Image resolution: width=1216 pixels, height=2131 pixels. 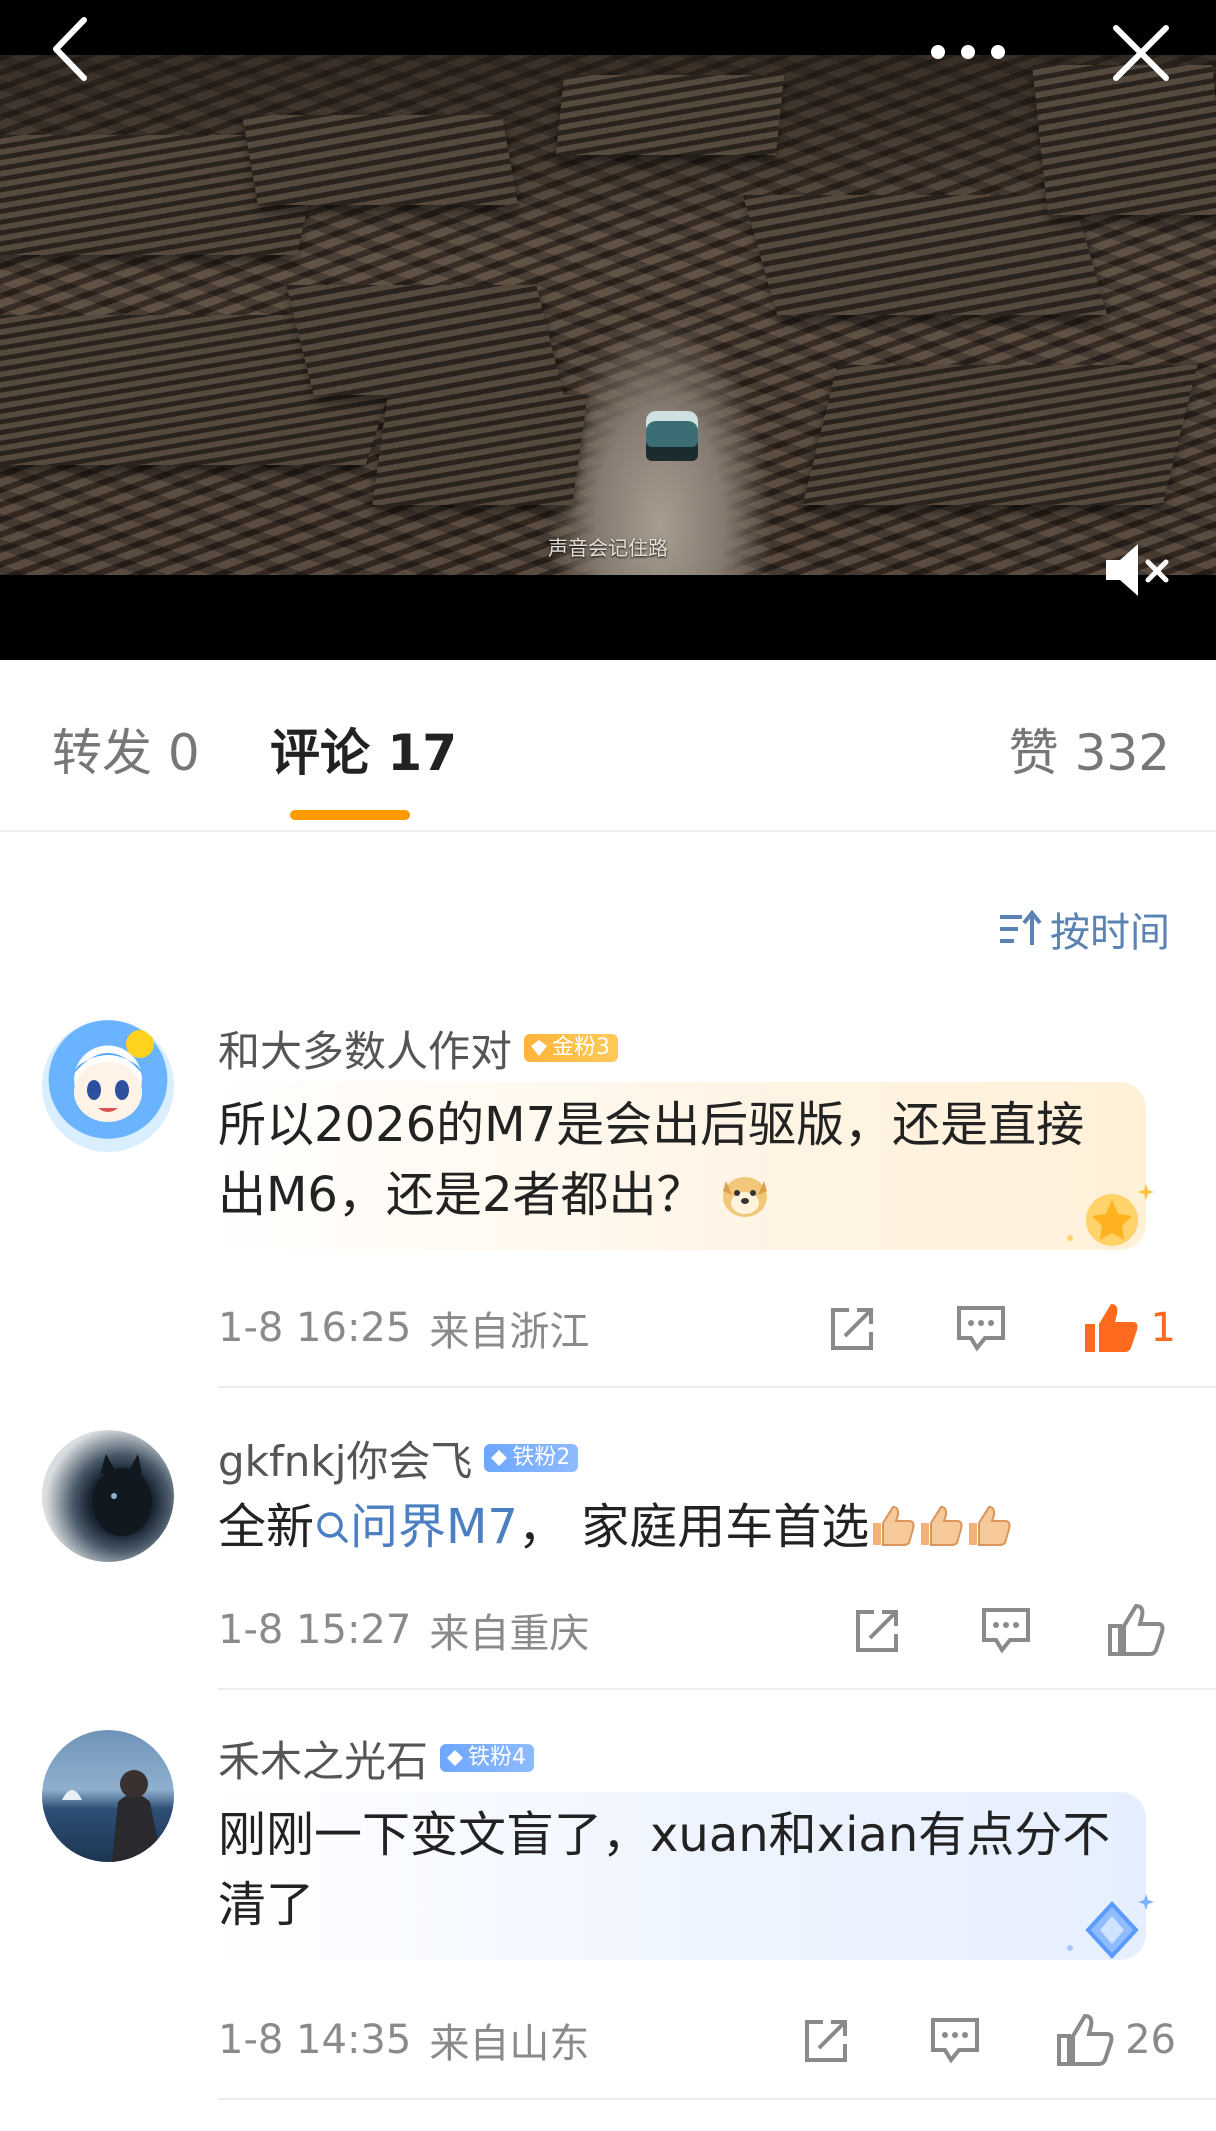 I want to click on thumbs-up-emojis, so click(x=941, y=1527).